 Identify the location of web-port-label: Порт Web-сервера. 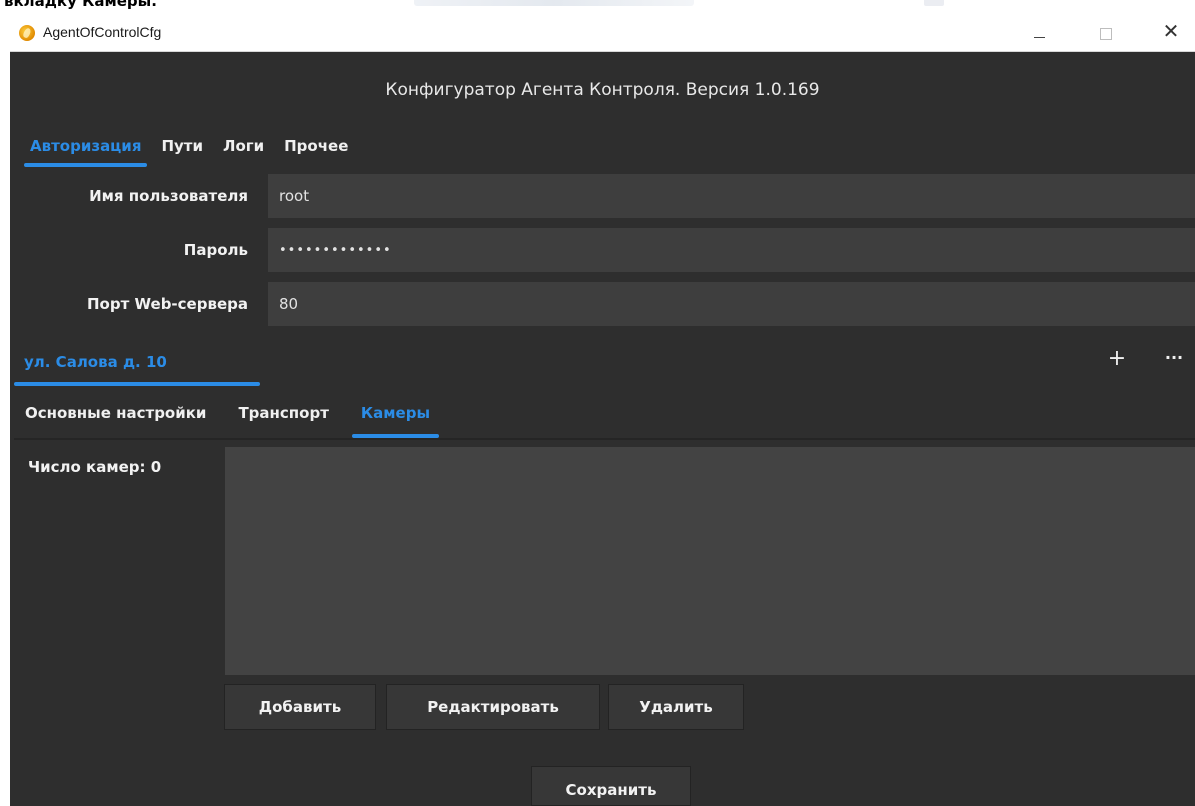
(167, 304).